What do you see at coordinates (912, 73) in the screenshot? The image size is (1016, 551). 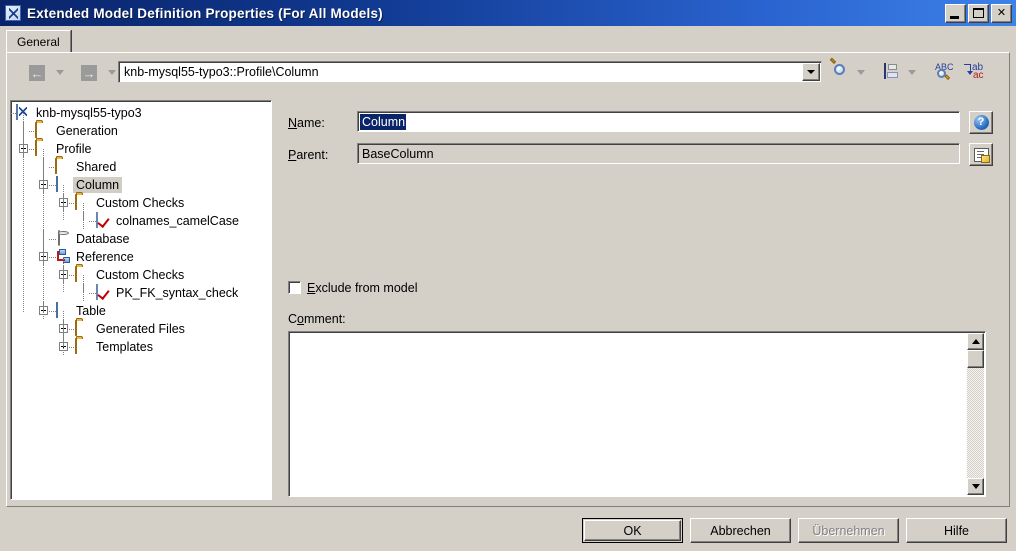 I see `save-dropdown-icon` at bounding box center [912, 73].